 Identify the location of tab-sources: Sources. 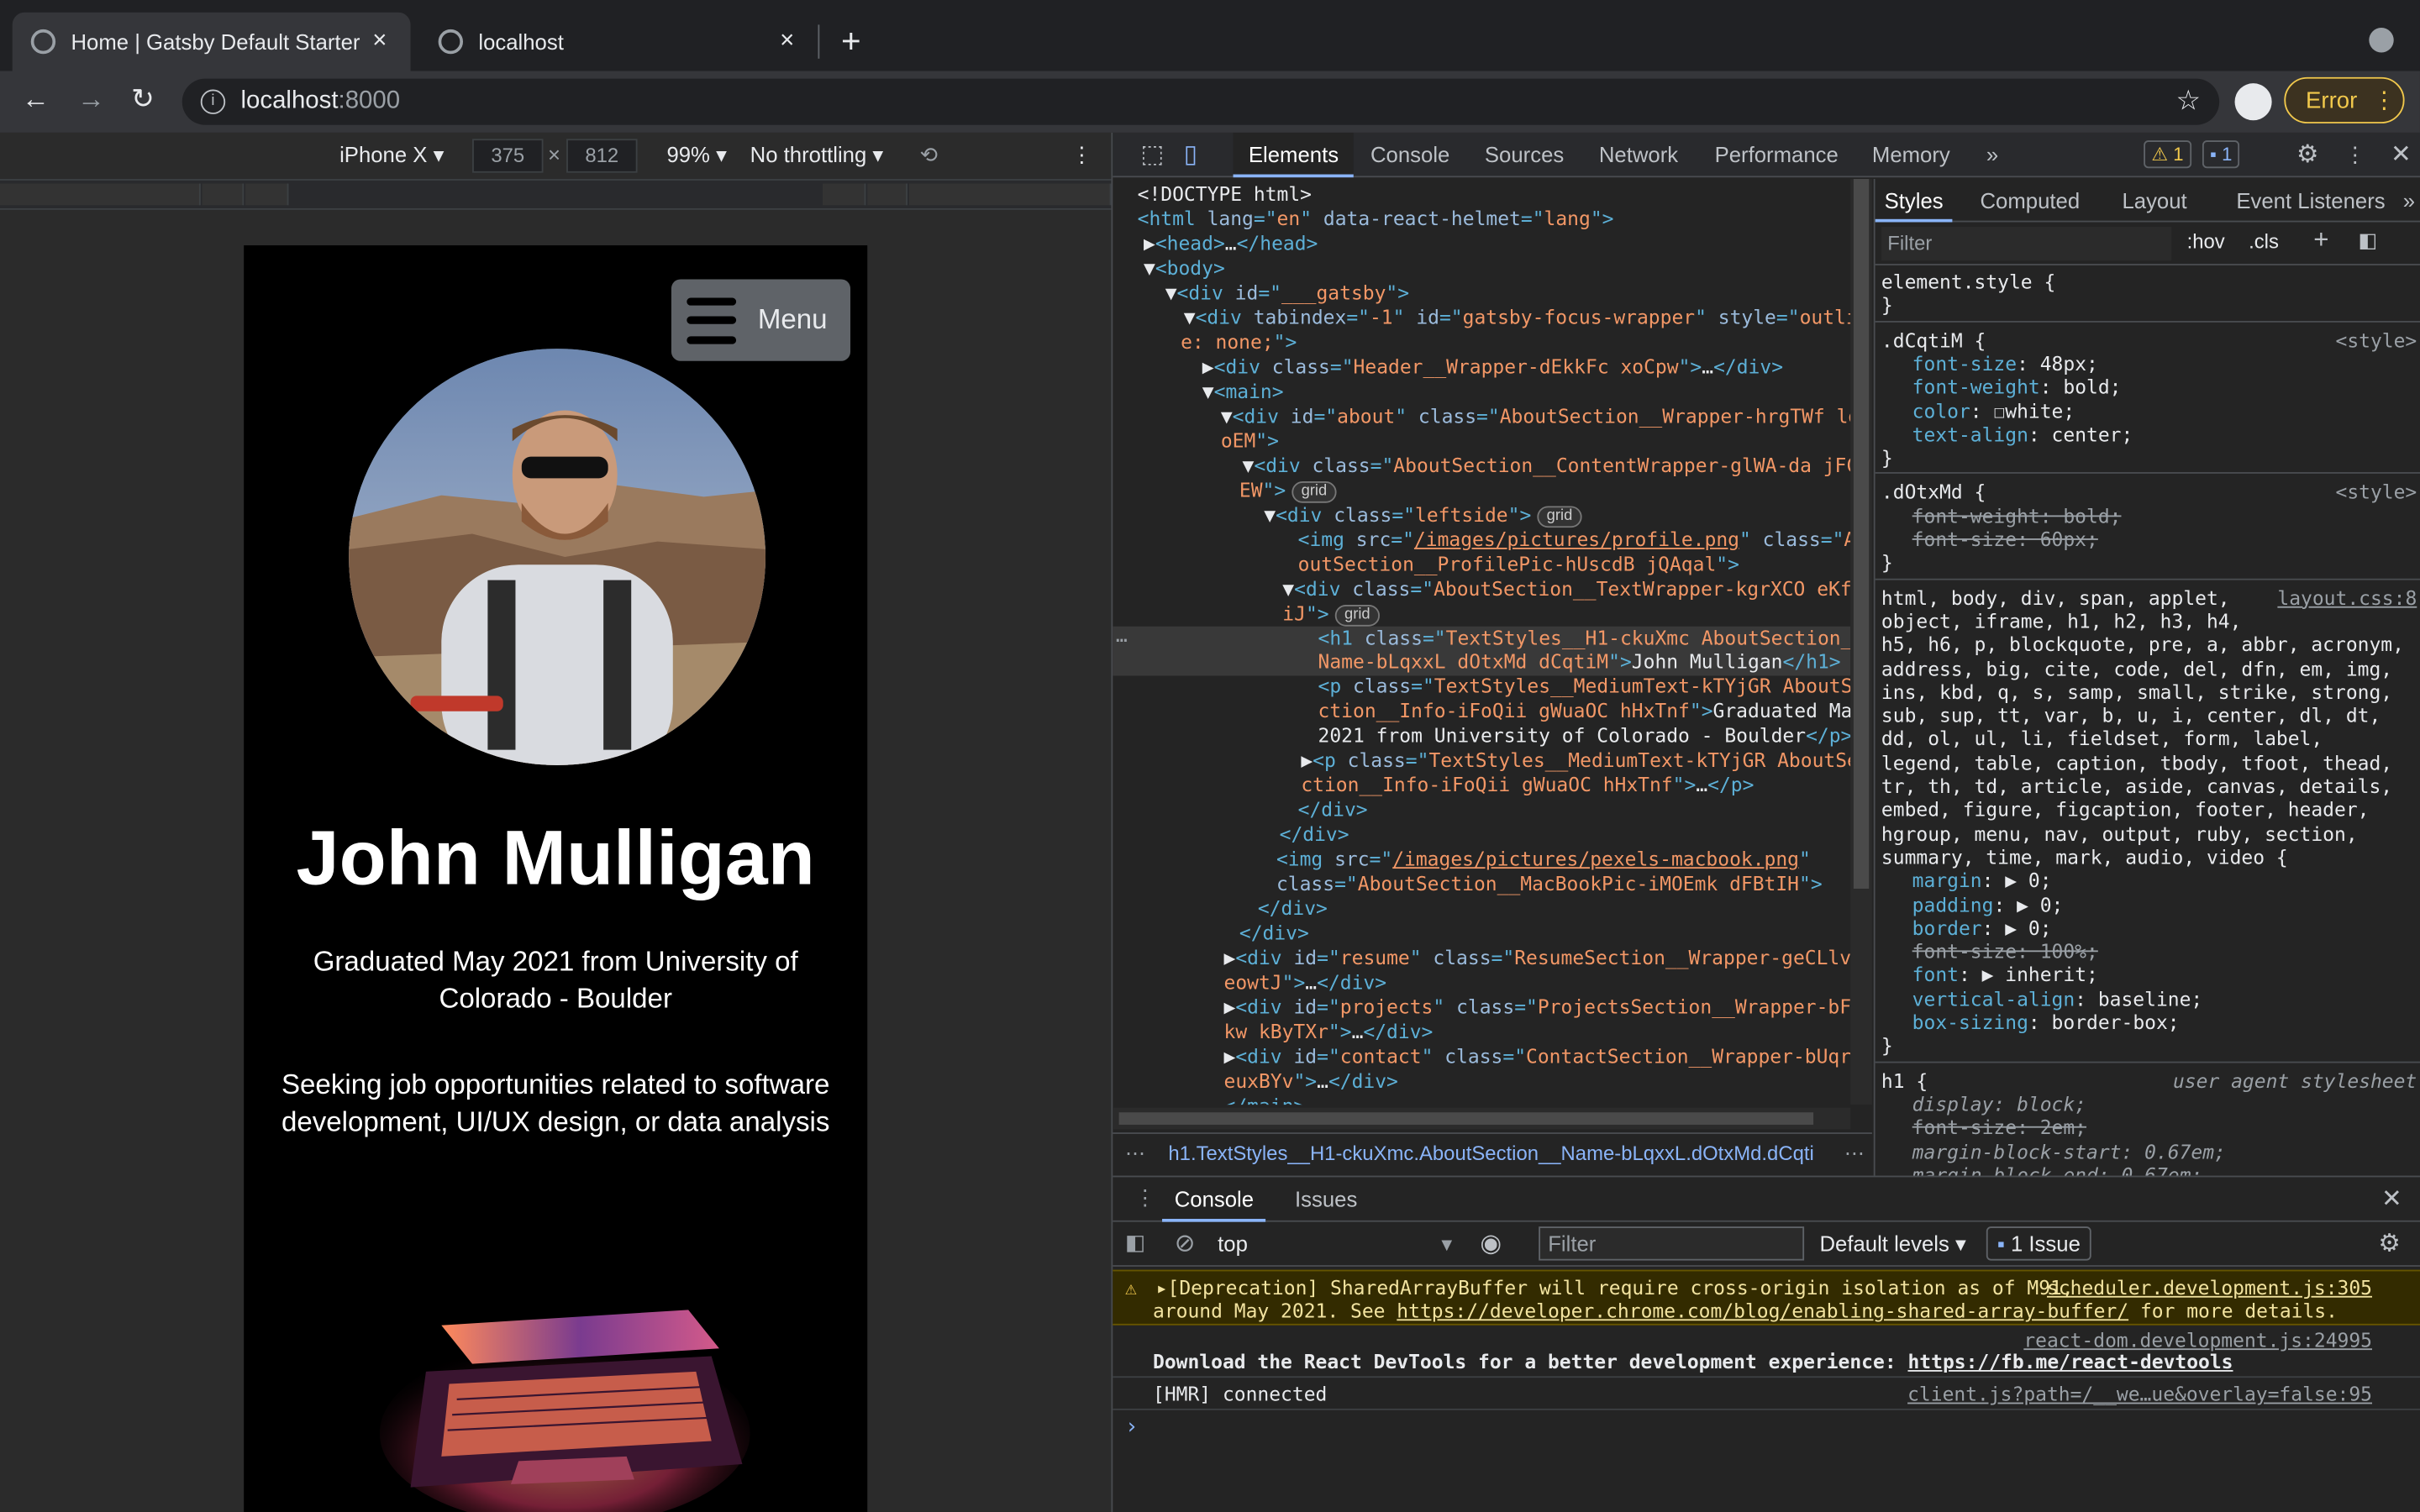
(1525, 155).